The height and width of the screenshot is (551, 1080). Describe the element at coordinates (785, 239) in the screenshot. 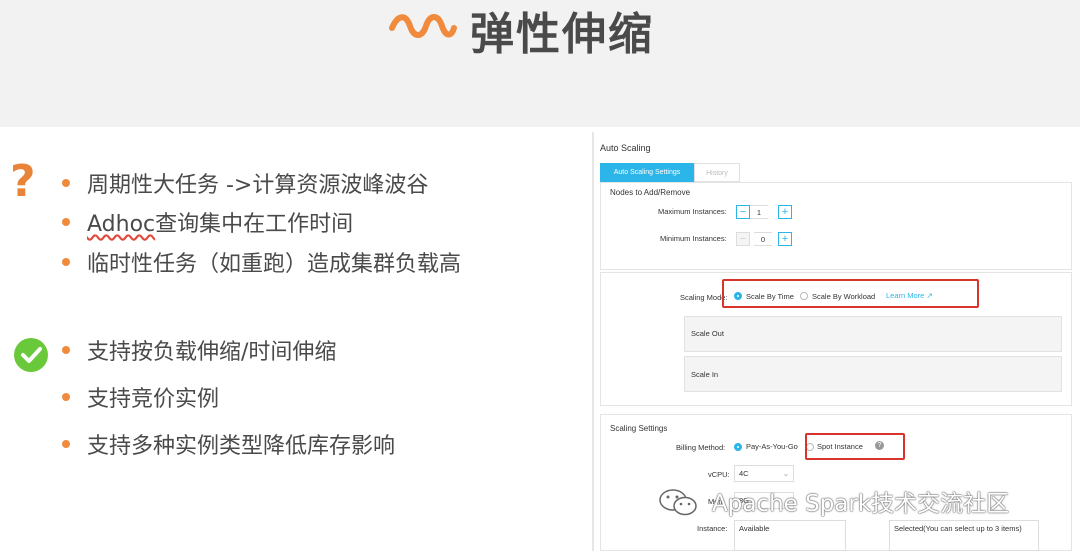

I see `min-increment-button: +` at that location.